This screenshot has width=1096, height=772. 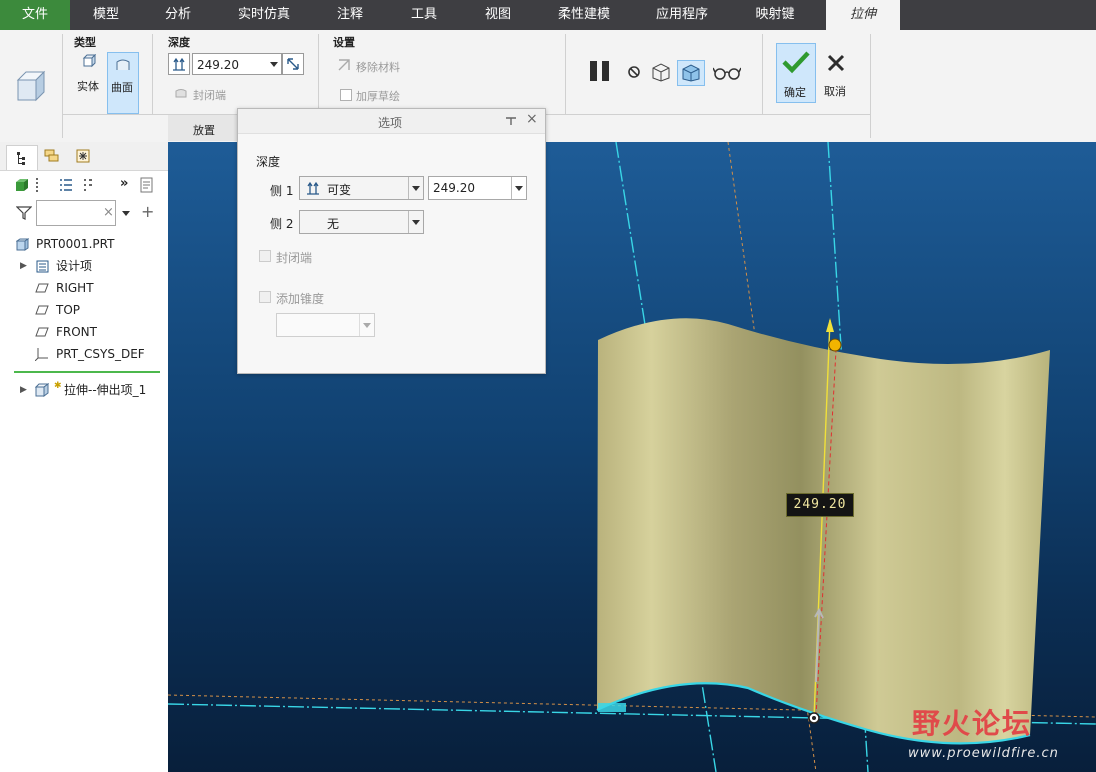 What do you see at coordinates (85, 42) in the screenshot?
I see `type-group-label: 类型` at bounding box center [85, 42].